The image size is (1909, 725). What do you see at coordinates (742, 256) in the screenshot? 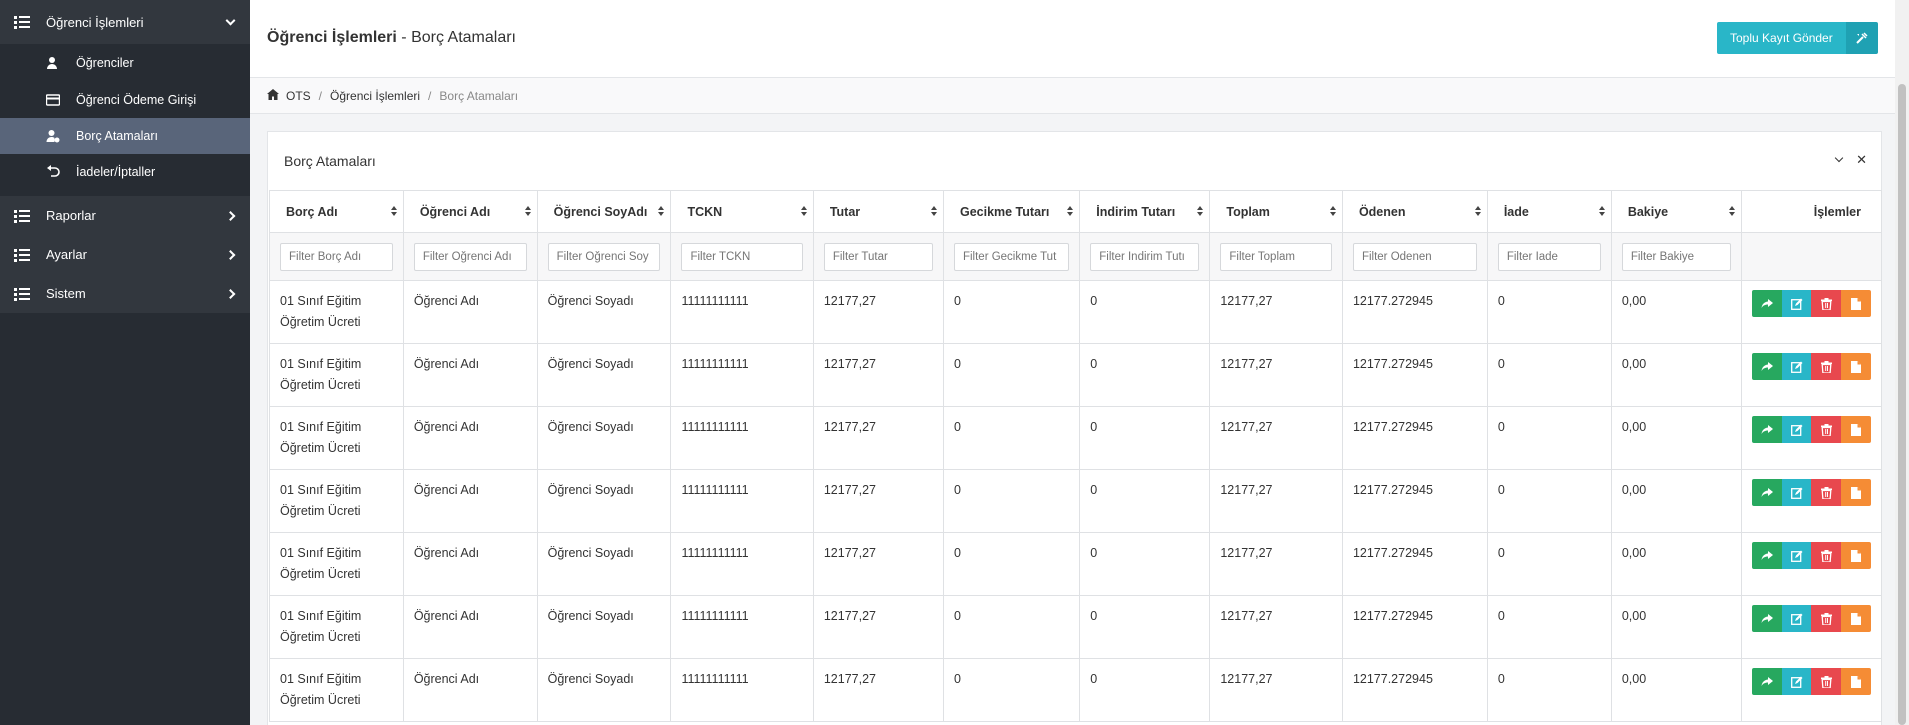
I see `filter-tckn-input` at bounding box center [742, 256].